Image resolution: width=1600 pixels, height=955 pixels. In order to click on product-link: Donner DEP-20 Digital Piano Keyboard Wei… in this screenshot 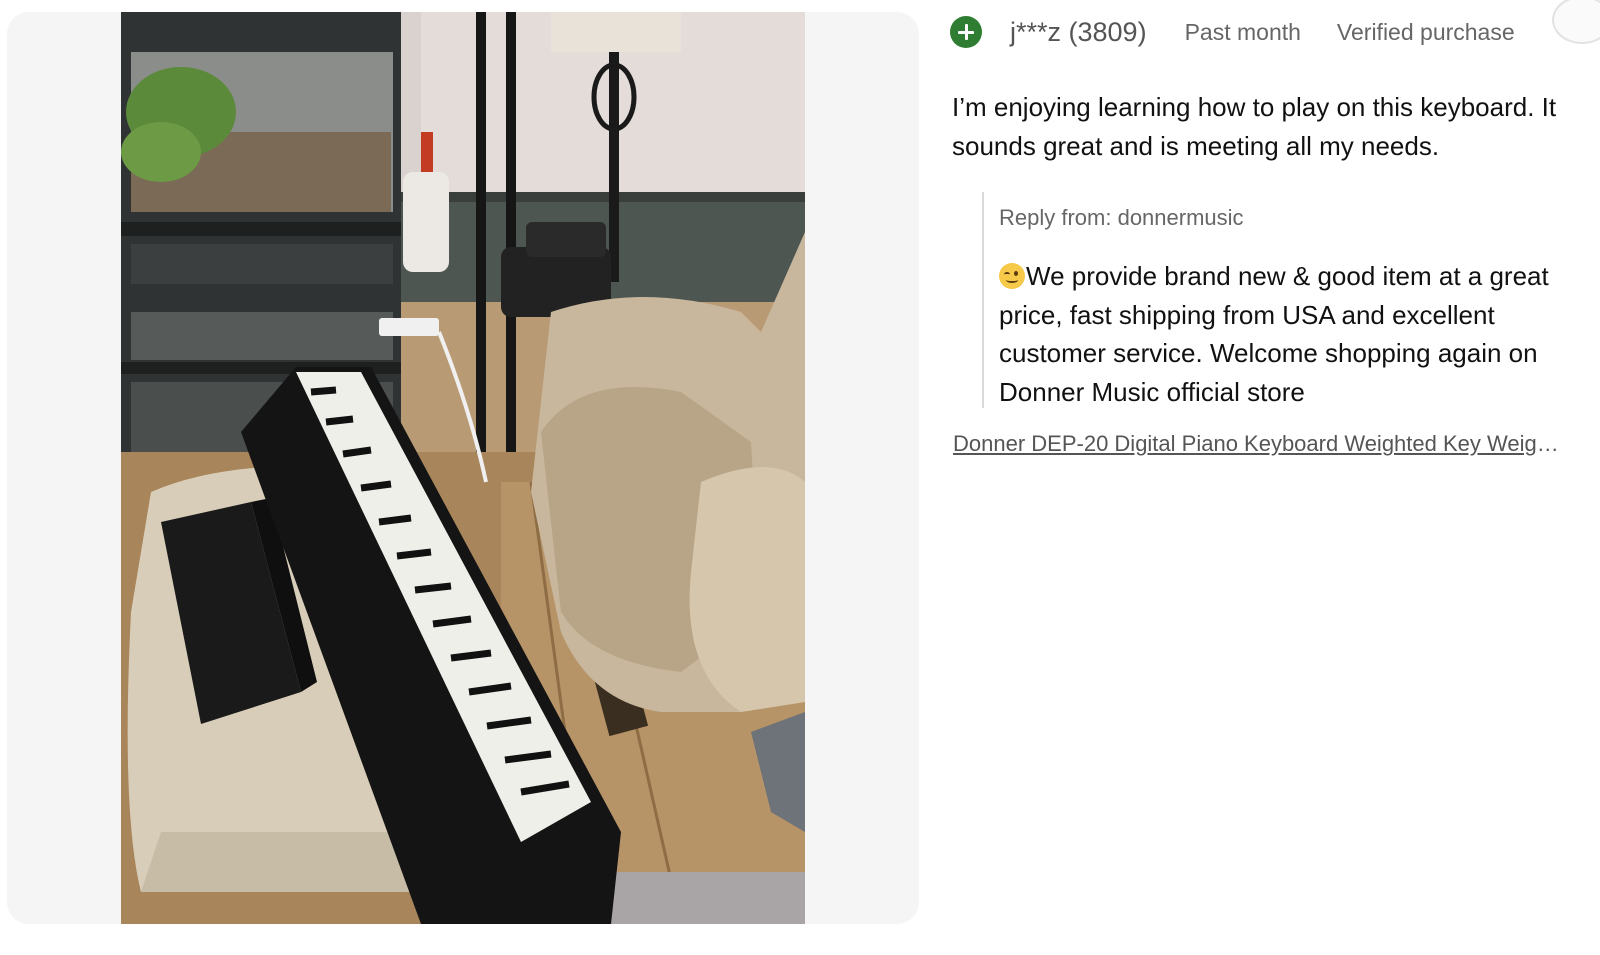, I will do `click(1257, 444)`.